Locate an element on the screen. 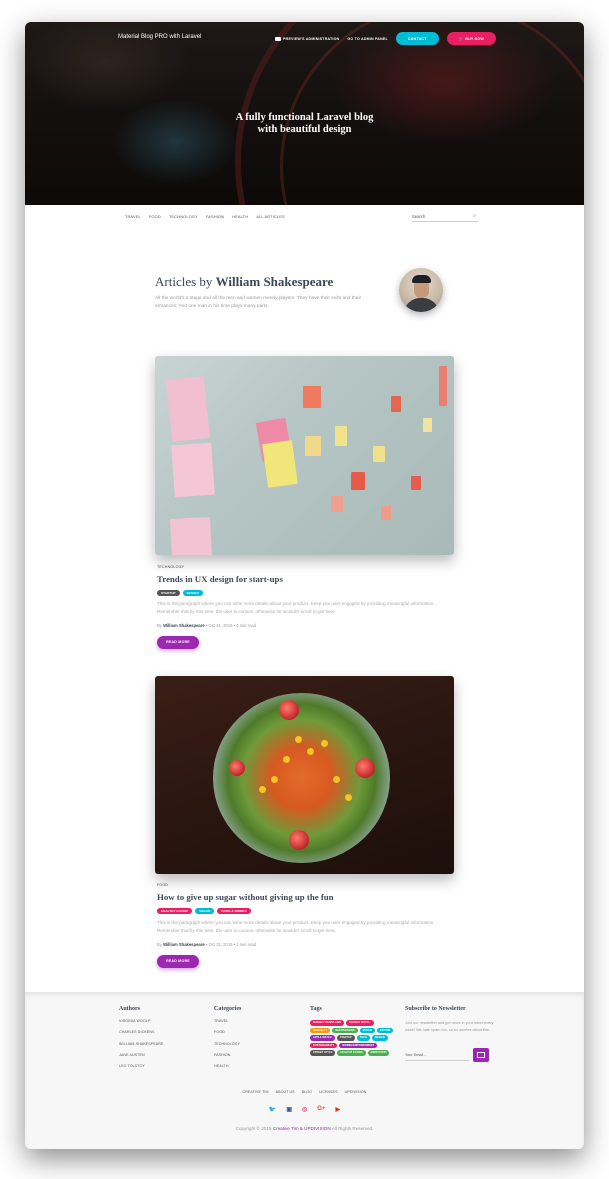 This screenshot has width=609, height=1179. buy-now-button: 🛒 BUY NOW is located at coordinates (471, 38).